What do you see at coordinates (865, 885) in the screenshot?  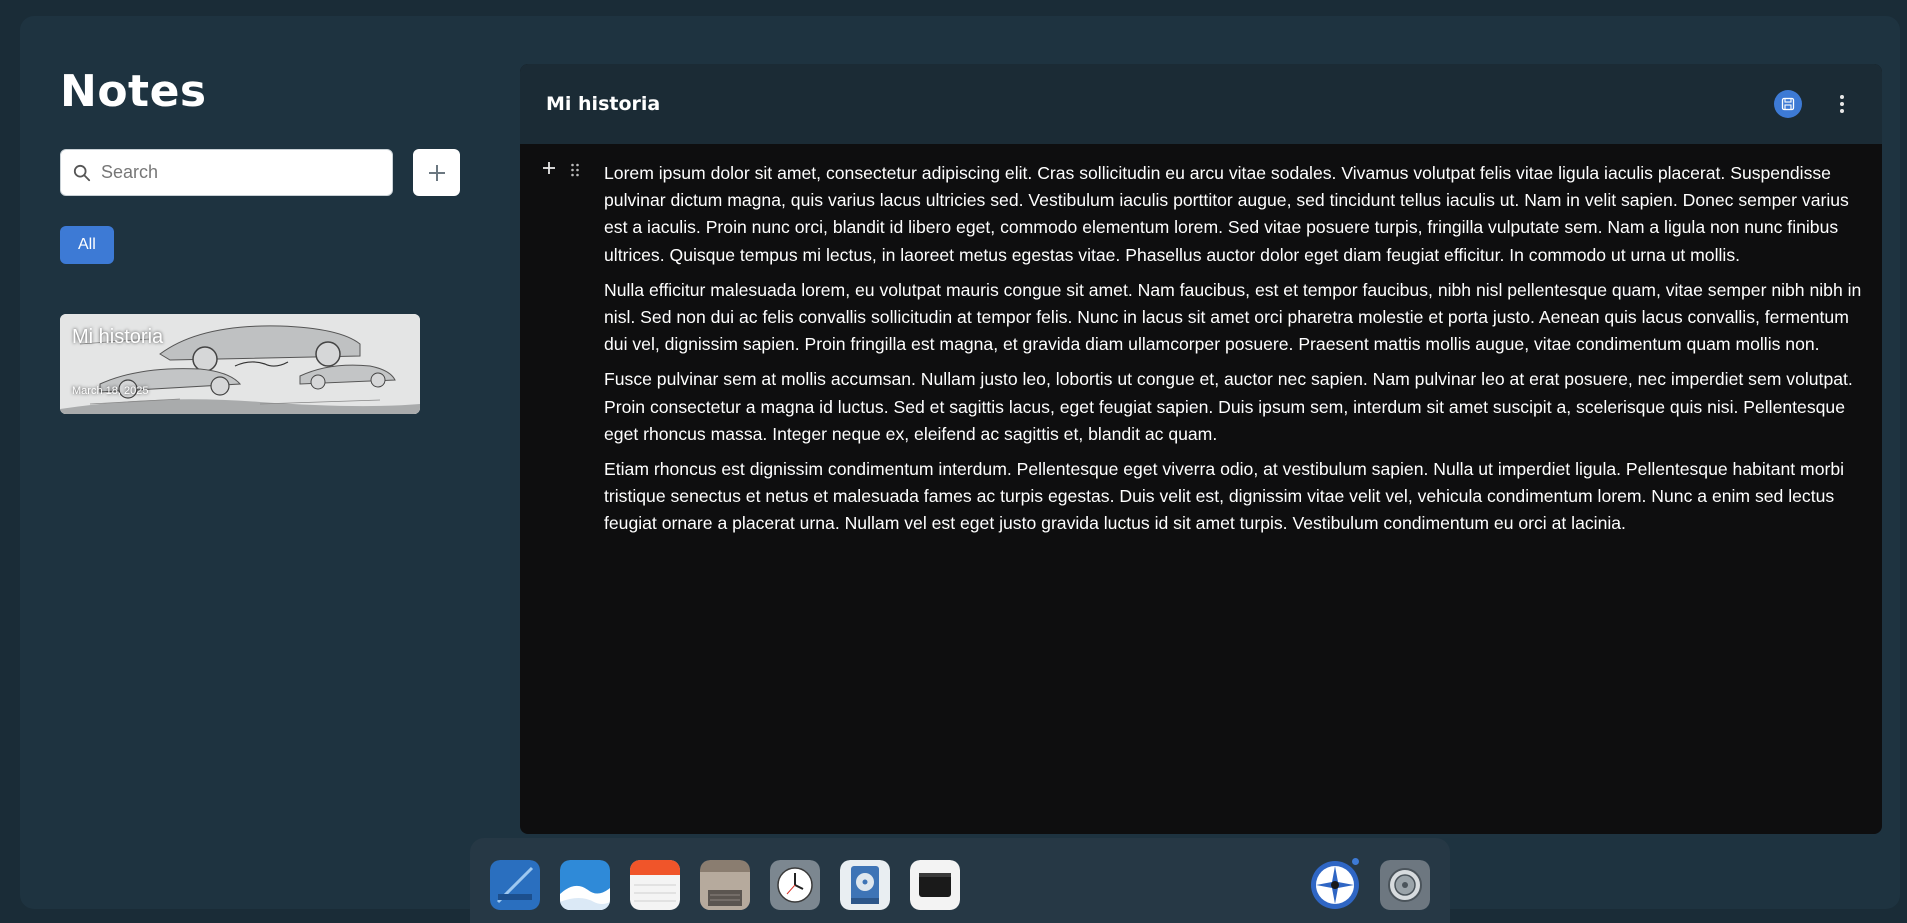 I see `disk-utility-app-icon` at bounding box center [865, 885].